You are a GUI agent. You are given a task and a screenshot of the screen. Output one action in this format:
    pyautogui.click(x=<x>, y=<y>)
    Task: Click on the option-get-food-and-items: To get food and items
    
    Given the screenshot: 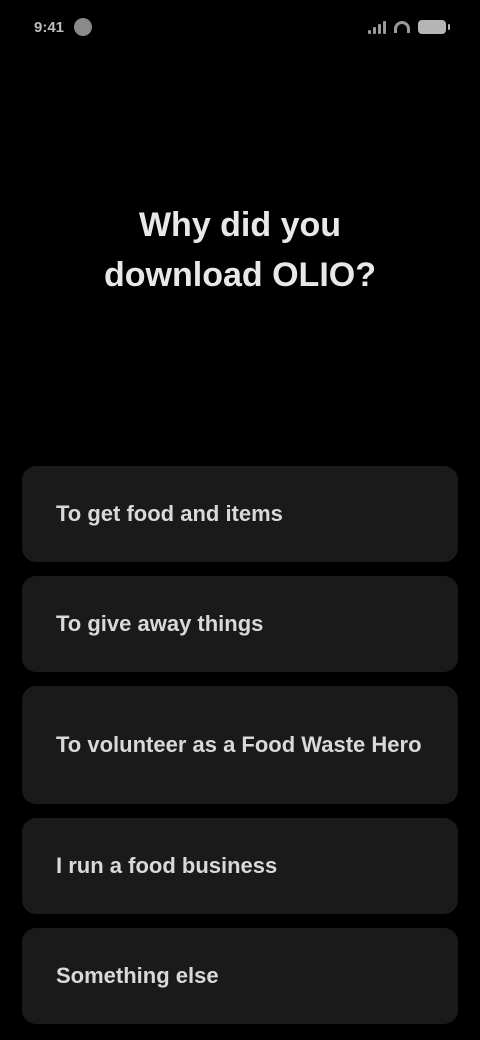 What is the action you would take?
    pyautogui.click(x=240, y=514)
    